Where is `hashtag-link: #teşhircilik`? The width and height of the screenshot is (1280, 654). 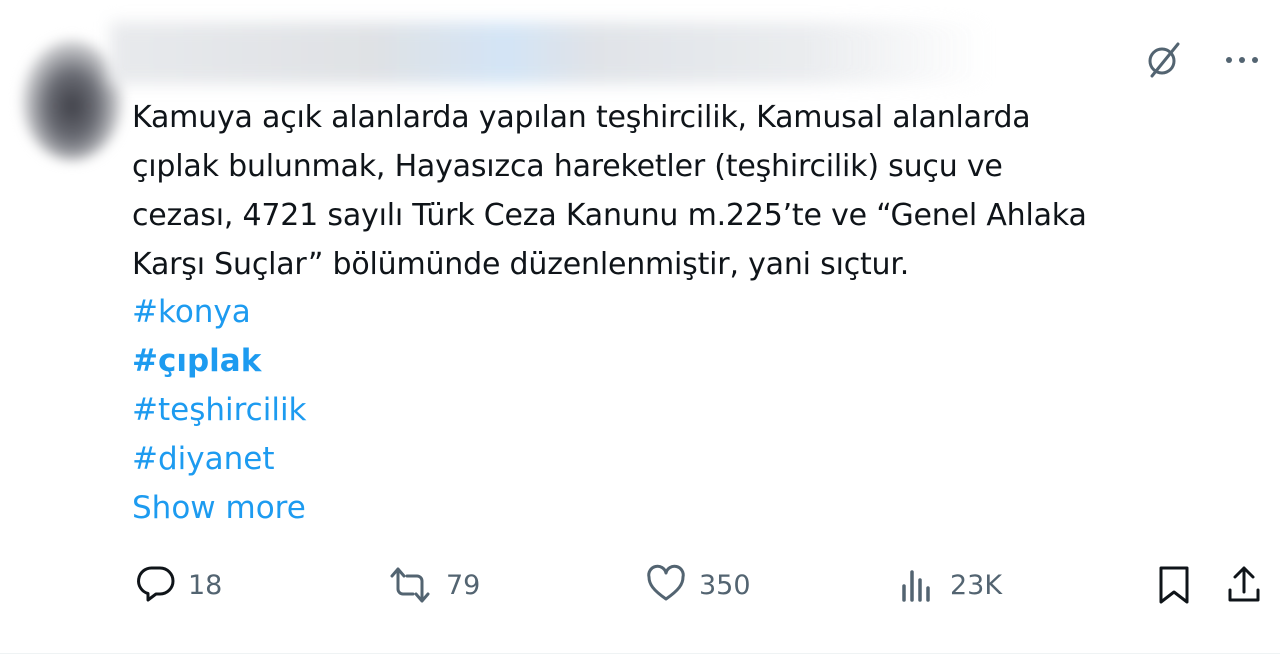
hashtag-link: #teşhircilik is located at coordinates (219, 410).